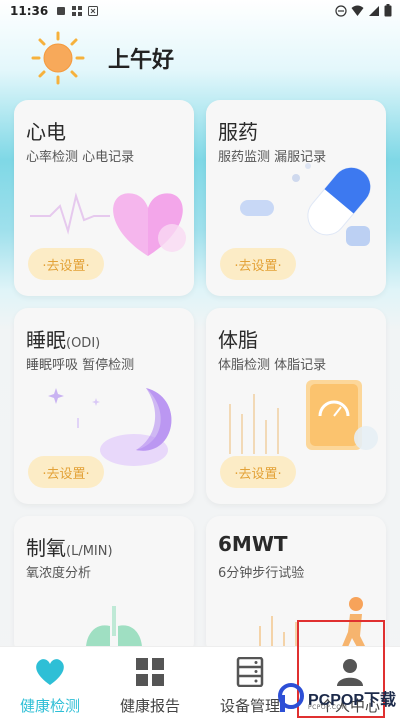 The height and width of the screenshot is (720, 400). I want to click on tab-label: 健康报告, so click(149, 706).